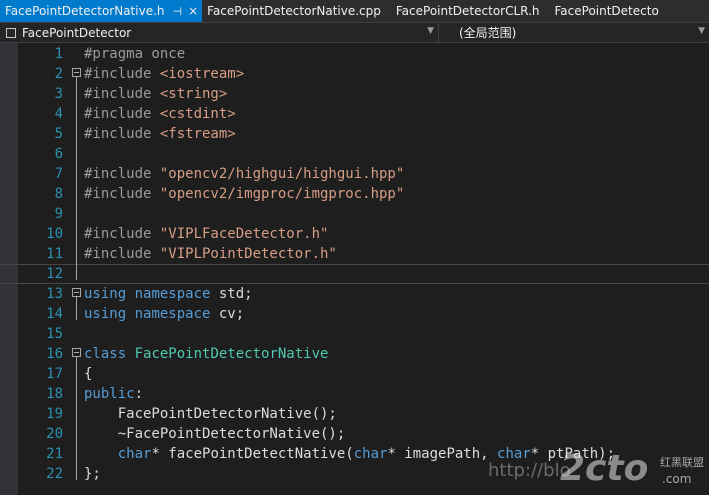 The width and height of the screenshot is (709, 495). I want to click on code-line: 3 #include <string>, so click(354, 94).